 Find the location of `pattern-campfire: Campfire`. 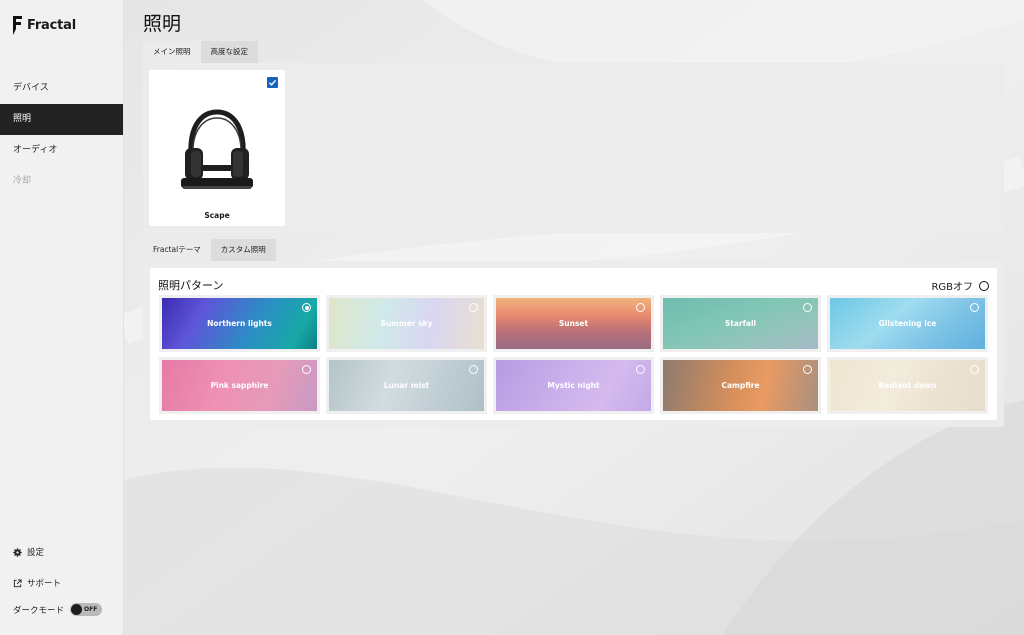

pattern-campfire: Campfire is located at coordinates (740, 385).